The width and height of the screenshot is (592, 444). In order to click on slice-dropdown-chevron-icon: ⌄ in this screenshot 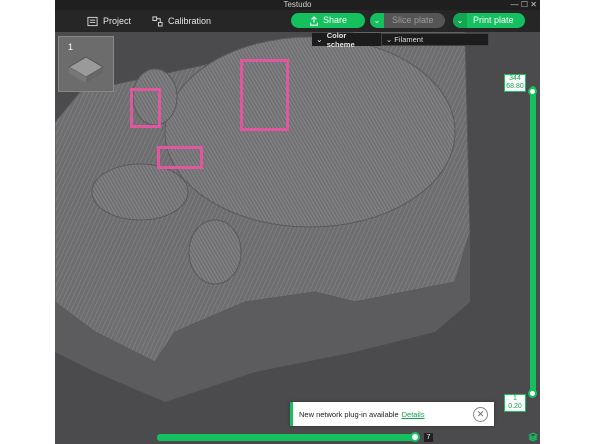, I will do `click(377, 20)`.